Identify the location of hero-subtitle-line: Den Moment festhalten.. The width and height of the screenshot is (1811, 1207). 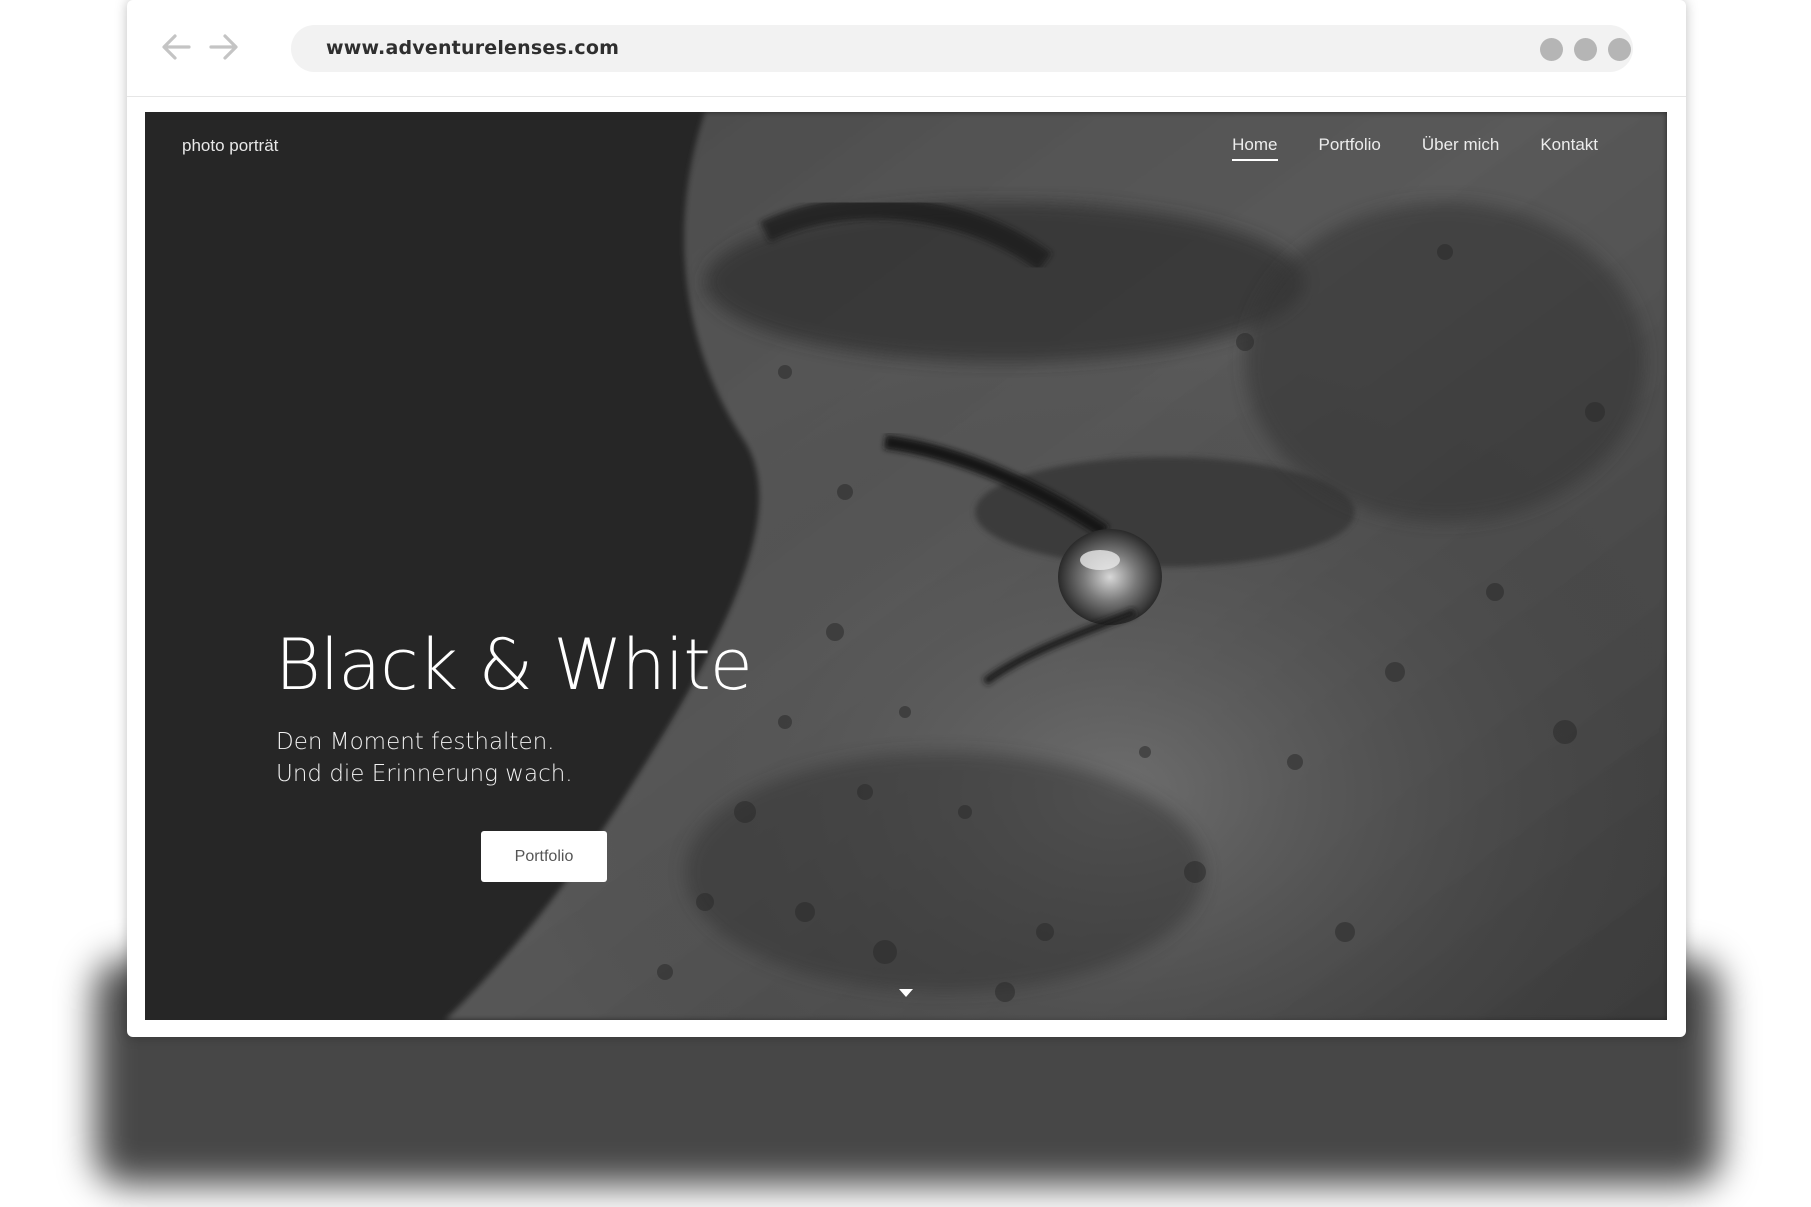
(415, 742).